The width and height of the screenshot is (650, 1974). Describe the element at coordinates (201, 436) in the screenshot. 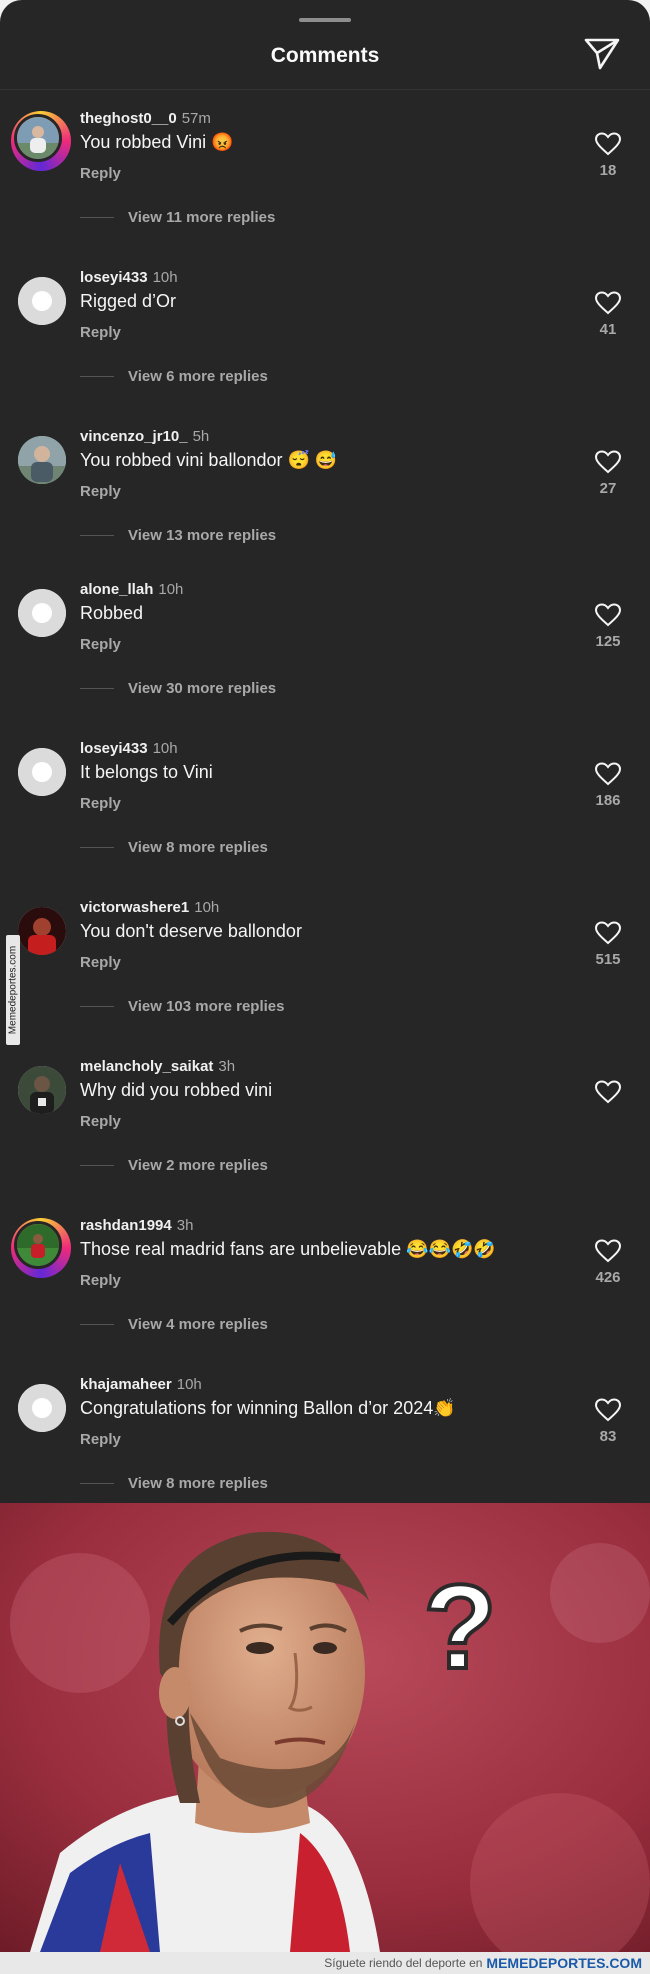

I see `comment-time: 5h` at that location.